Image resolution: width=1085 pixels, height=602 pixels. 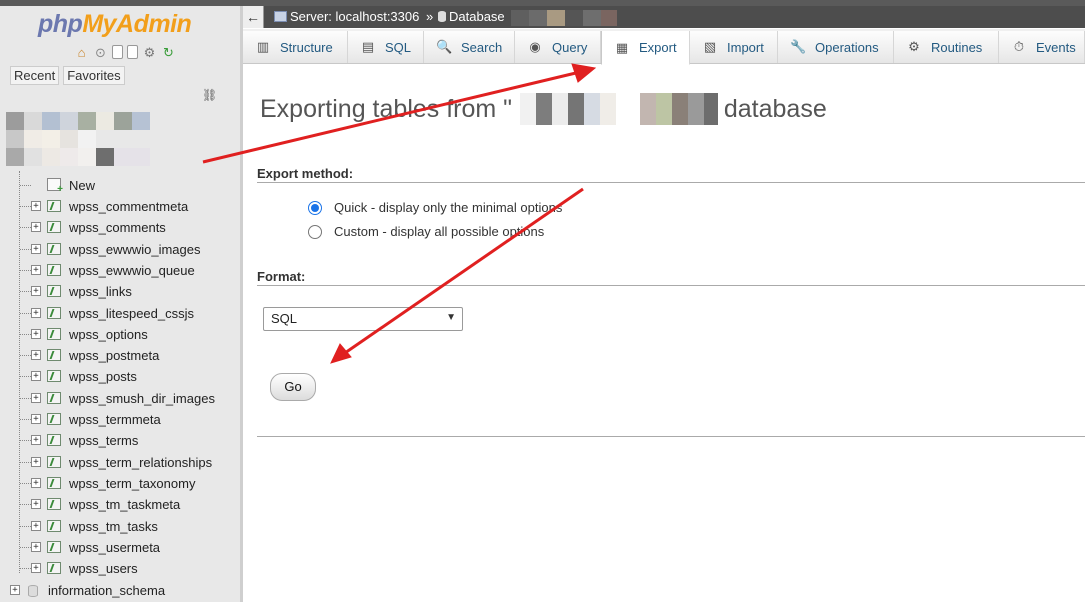 I want to click on table-item: + wpss_options, so click(x=120, y=334).